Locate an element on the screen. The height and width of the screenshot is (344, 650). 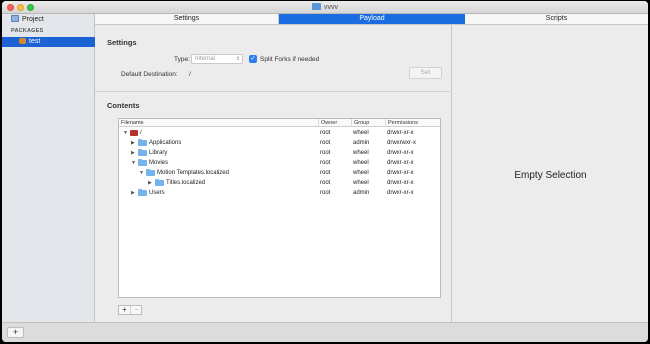
column-header-permissions: Permissions is located at coordinates (412, 123).